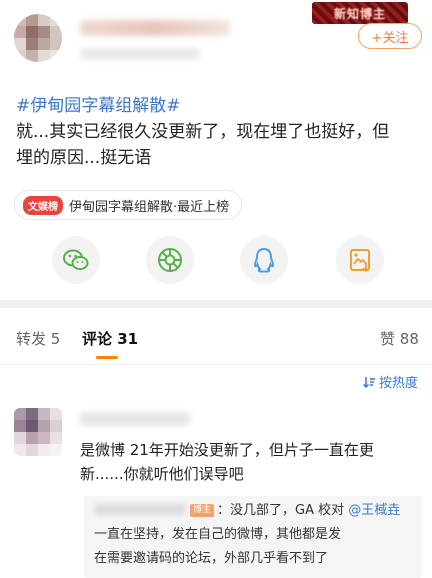 Image resolution: width=432 pixels, height=578 pixels. What do you see at coordinates (43, 205) in the screenshot?
I see `topic-rank-badge: 文娱榜` at bounding box center [43, 205].